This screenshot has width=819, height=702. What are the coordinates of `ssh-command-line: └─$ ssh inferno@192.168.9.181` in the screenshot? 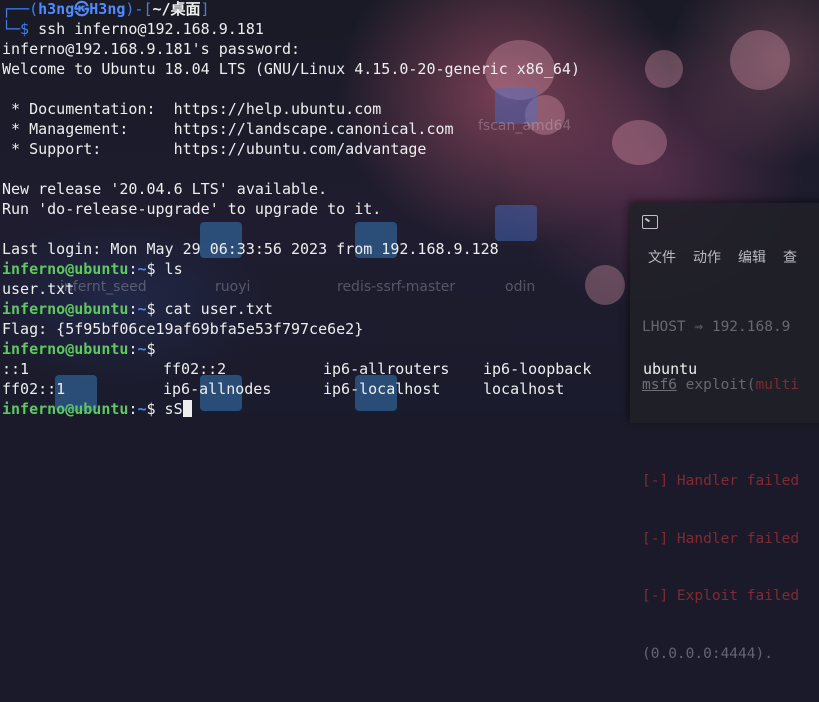 It's located at (410, 29).